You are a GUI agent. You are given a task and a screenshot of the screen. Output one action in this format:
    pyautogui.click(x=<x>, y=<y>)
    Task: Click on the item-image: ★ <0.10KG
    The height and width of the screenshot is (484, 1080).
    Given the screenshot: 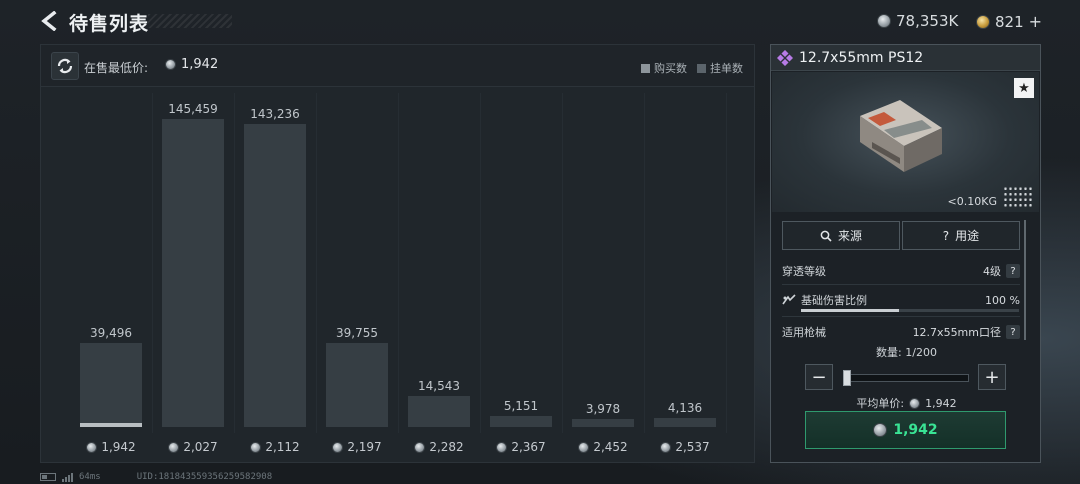 What is the action you would take?
    pyautogui.click(x=905, y=142)
    